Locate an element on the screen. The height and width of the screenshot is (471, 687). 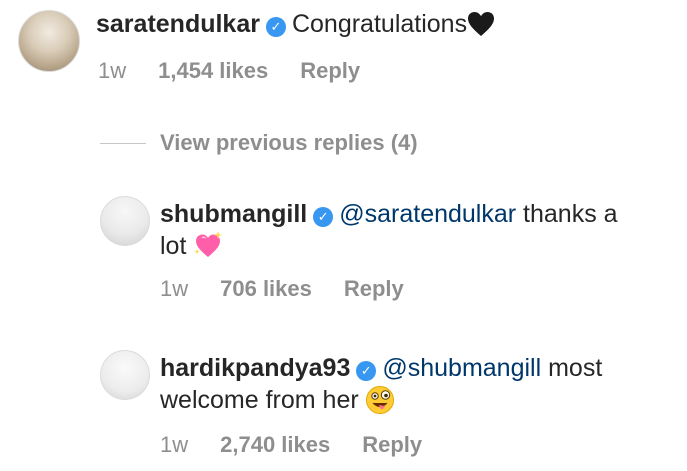
divider is located at coordinates (123, 143).